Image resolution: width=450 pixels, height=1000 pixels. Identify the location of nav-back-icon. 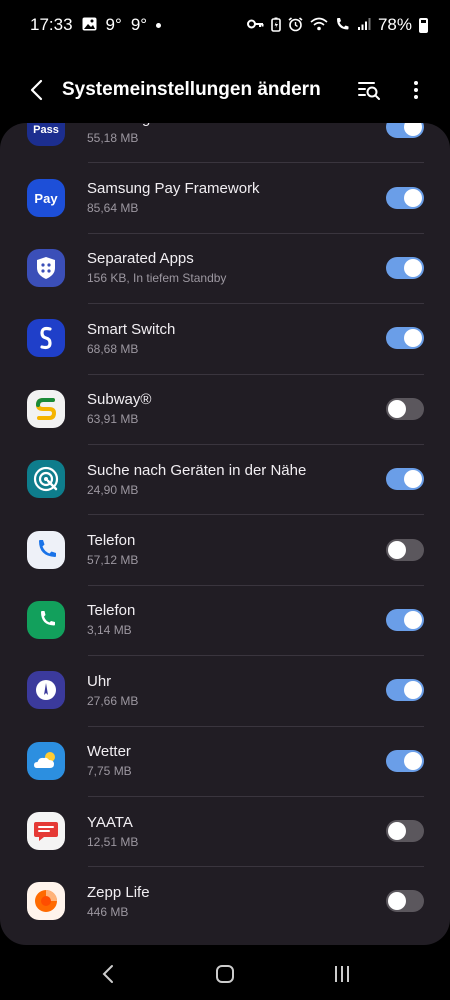
(108, 974).